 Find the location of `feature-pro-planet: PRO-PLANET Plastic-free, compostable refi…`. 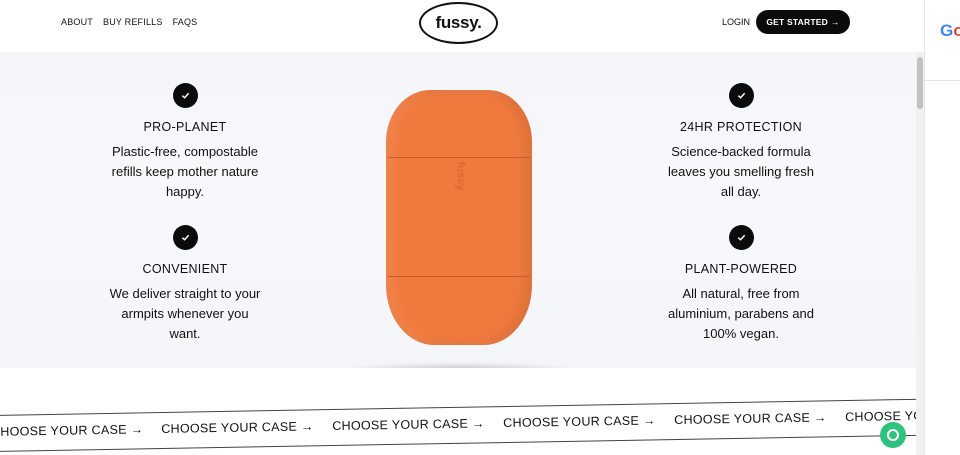

feature-pro-planet: PRO-PLANET Plastic-free, compostable refi… is located at coordinates (185, 142).